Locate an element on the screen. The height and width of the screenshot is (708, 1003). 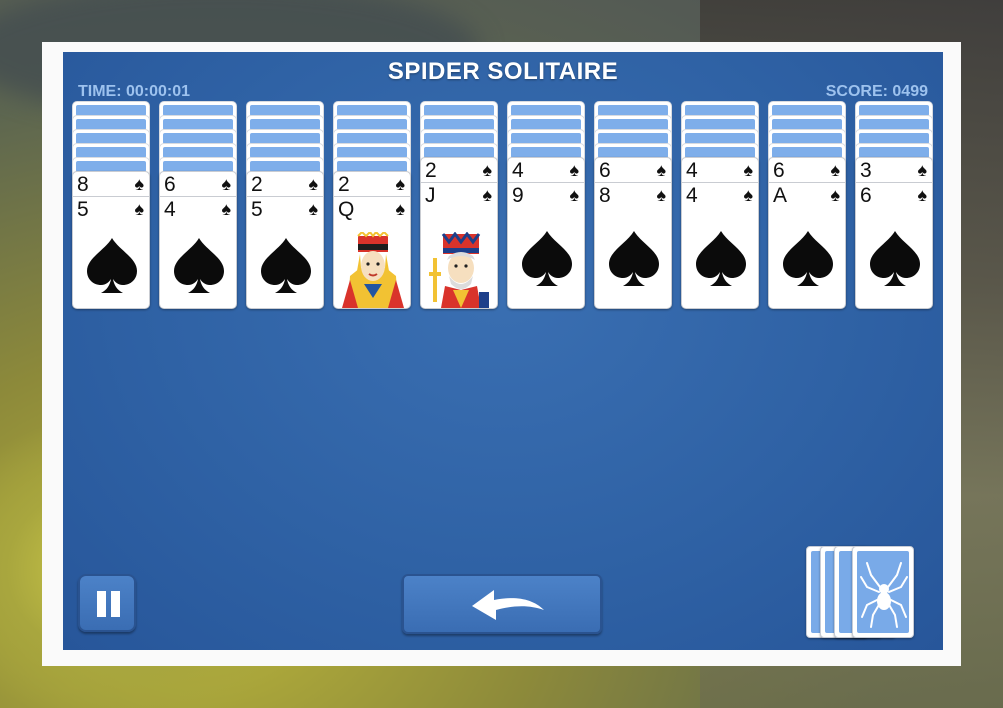
card-rank-row: J ♠ is located at coordinates (459, 194).